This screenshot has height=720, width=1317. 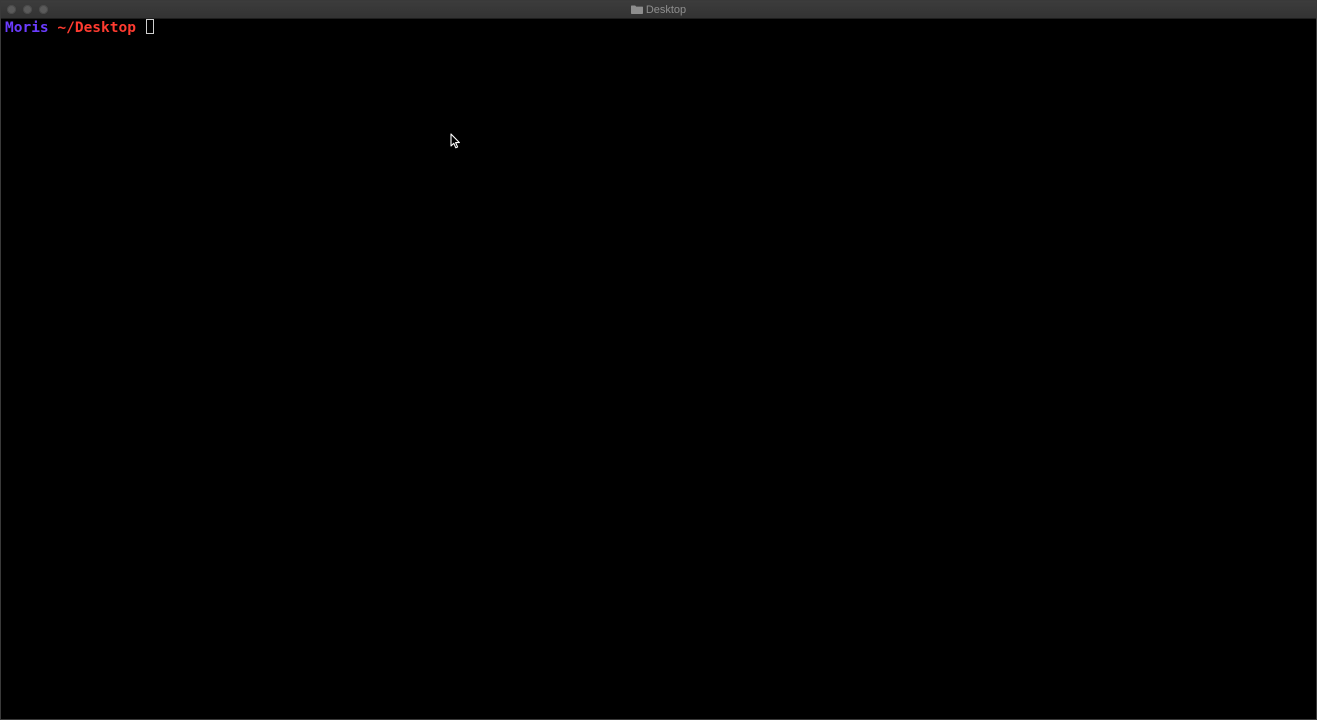 I want to click on title-bar: Desktop, so click(x=658, y=10).